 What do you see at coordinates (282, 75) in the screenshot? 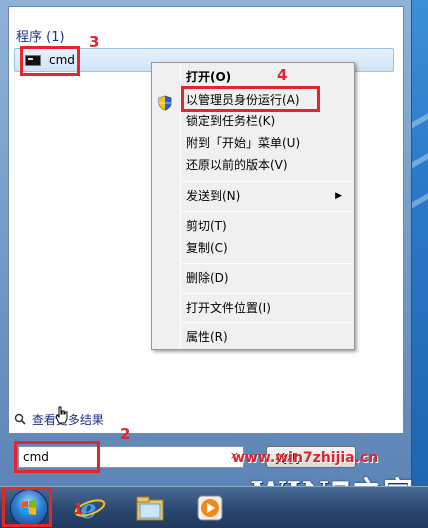
I see `annotation-number-4: 4` at bounding box center [282, 75].